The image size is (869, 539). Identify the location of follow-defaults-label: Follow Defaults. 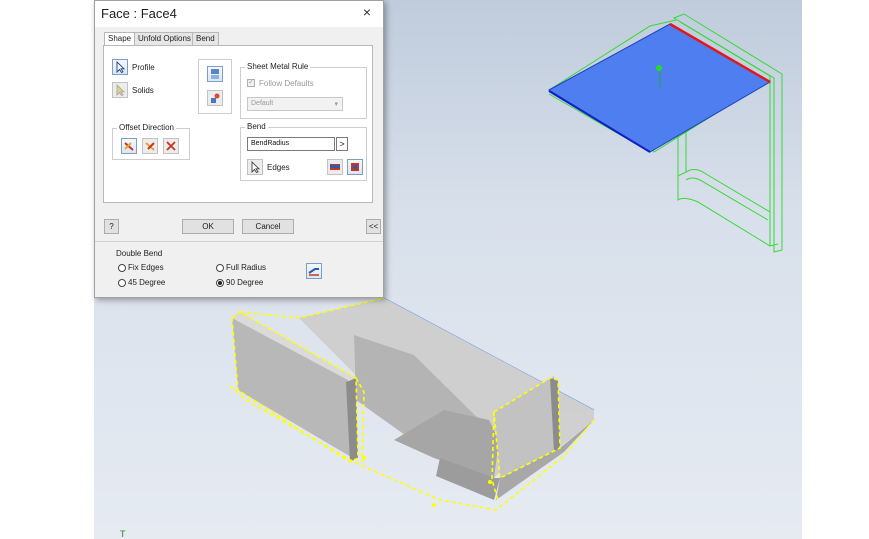
(286, 83).